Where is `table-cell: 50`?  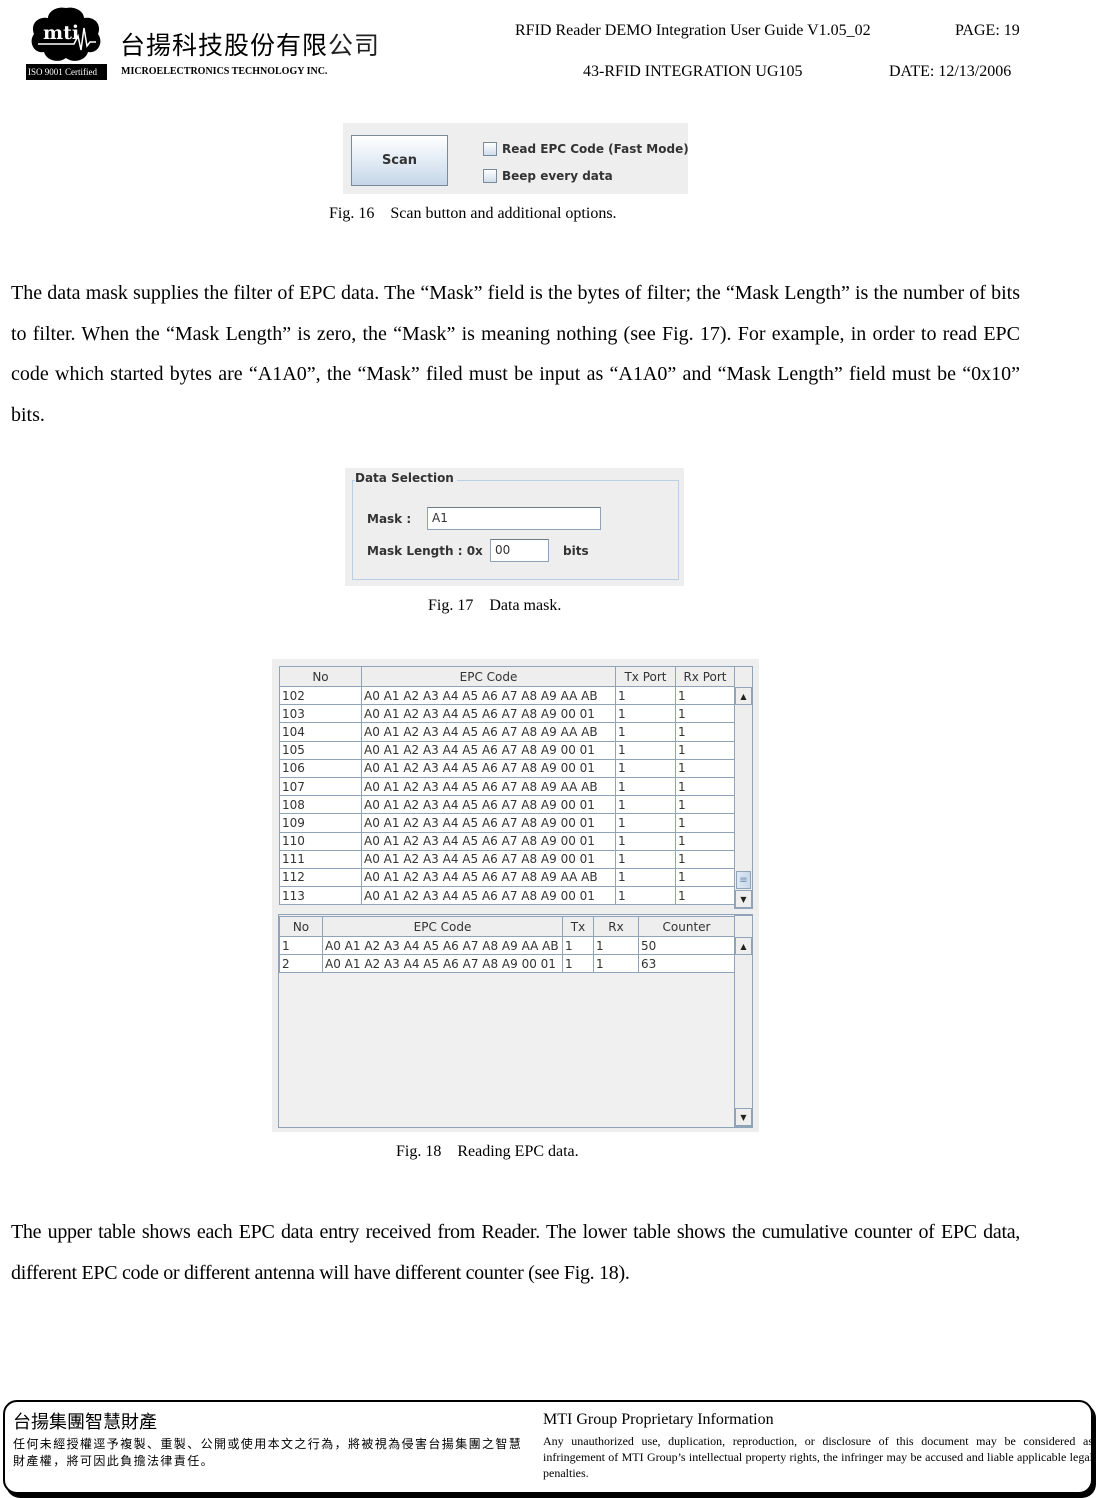
table-cell: 50 is located at coordinates (686, 945).